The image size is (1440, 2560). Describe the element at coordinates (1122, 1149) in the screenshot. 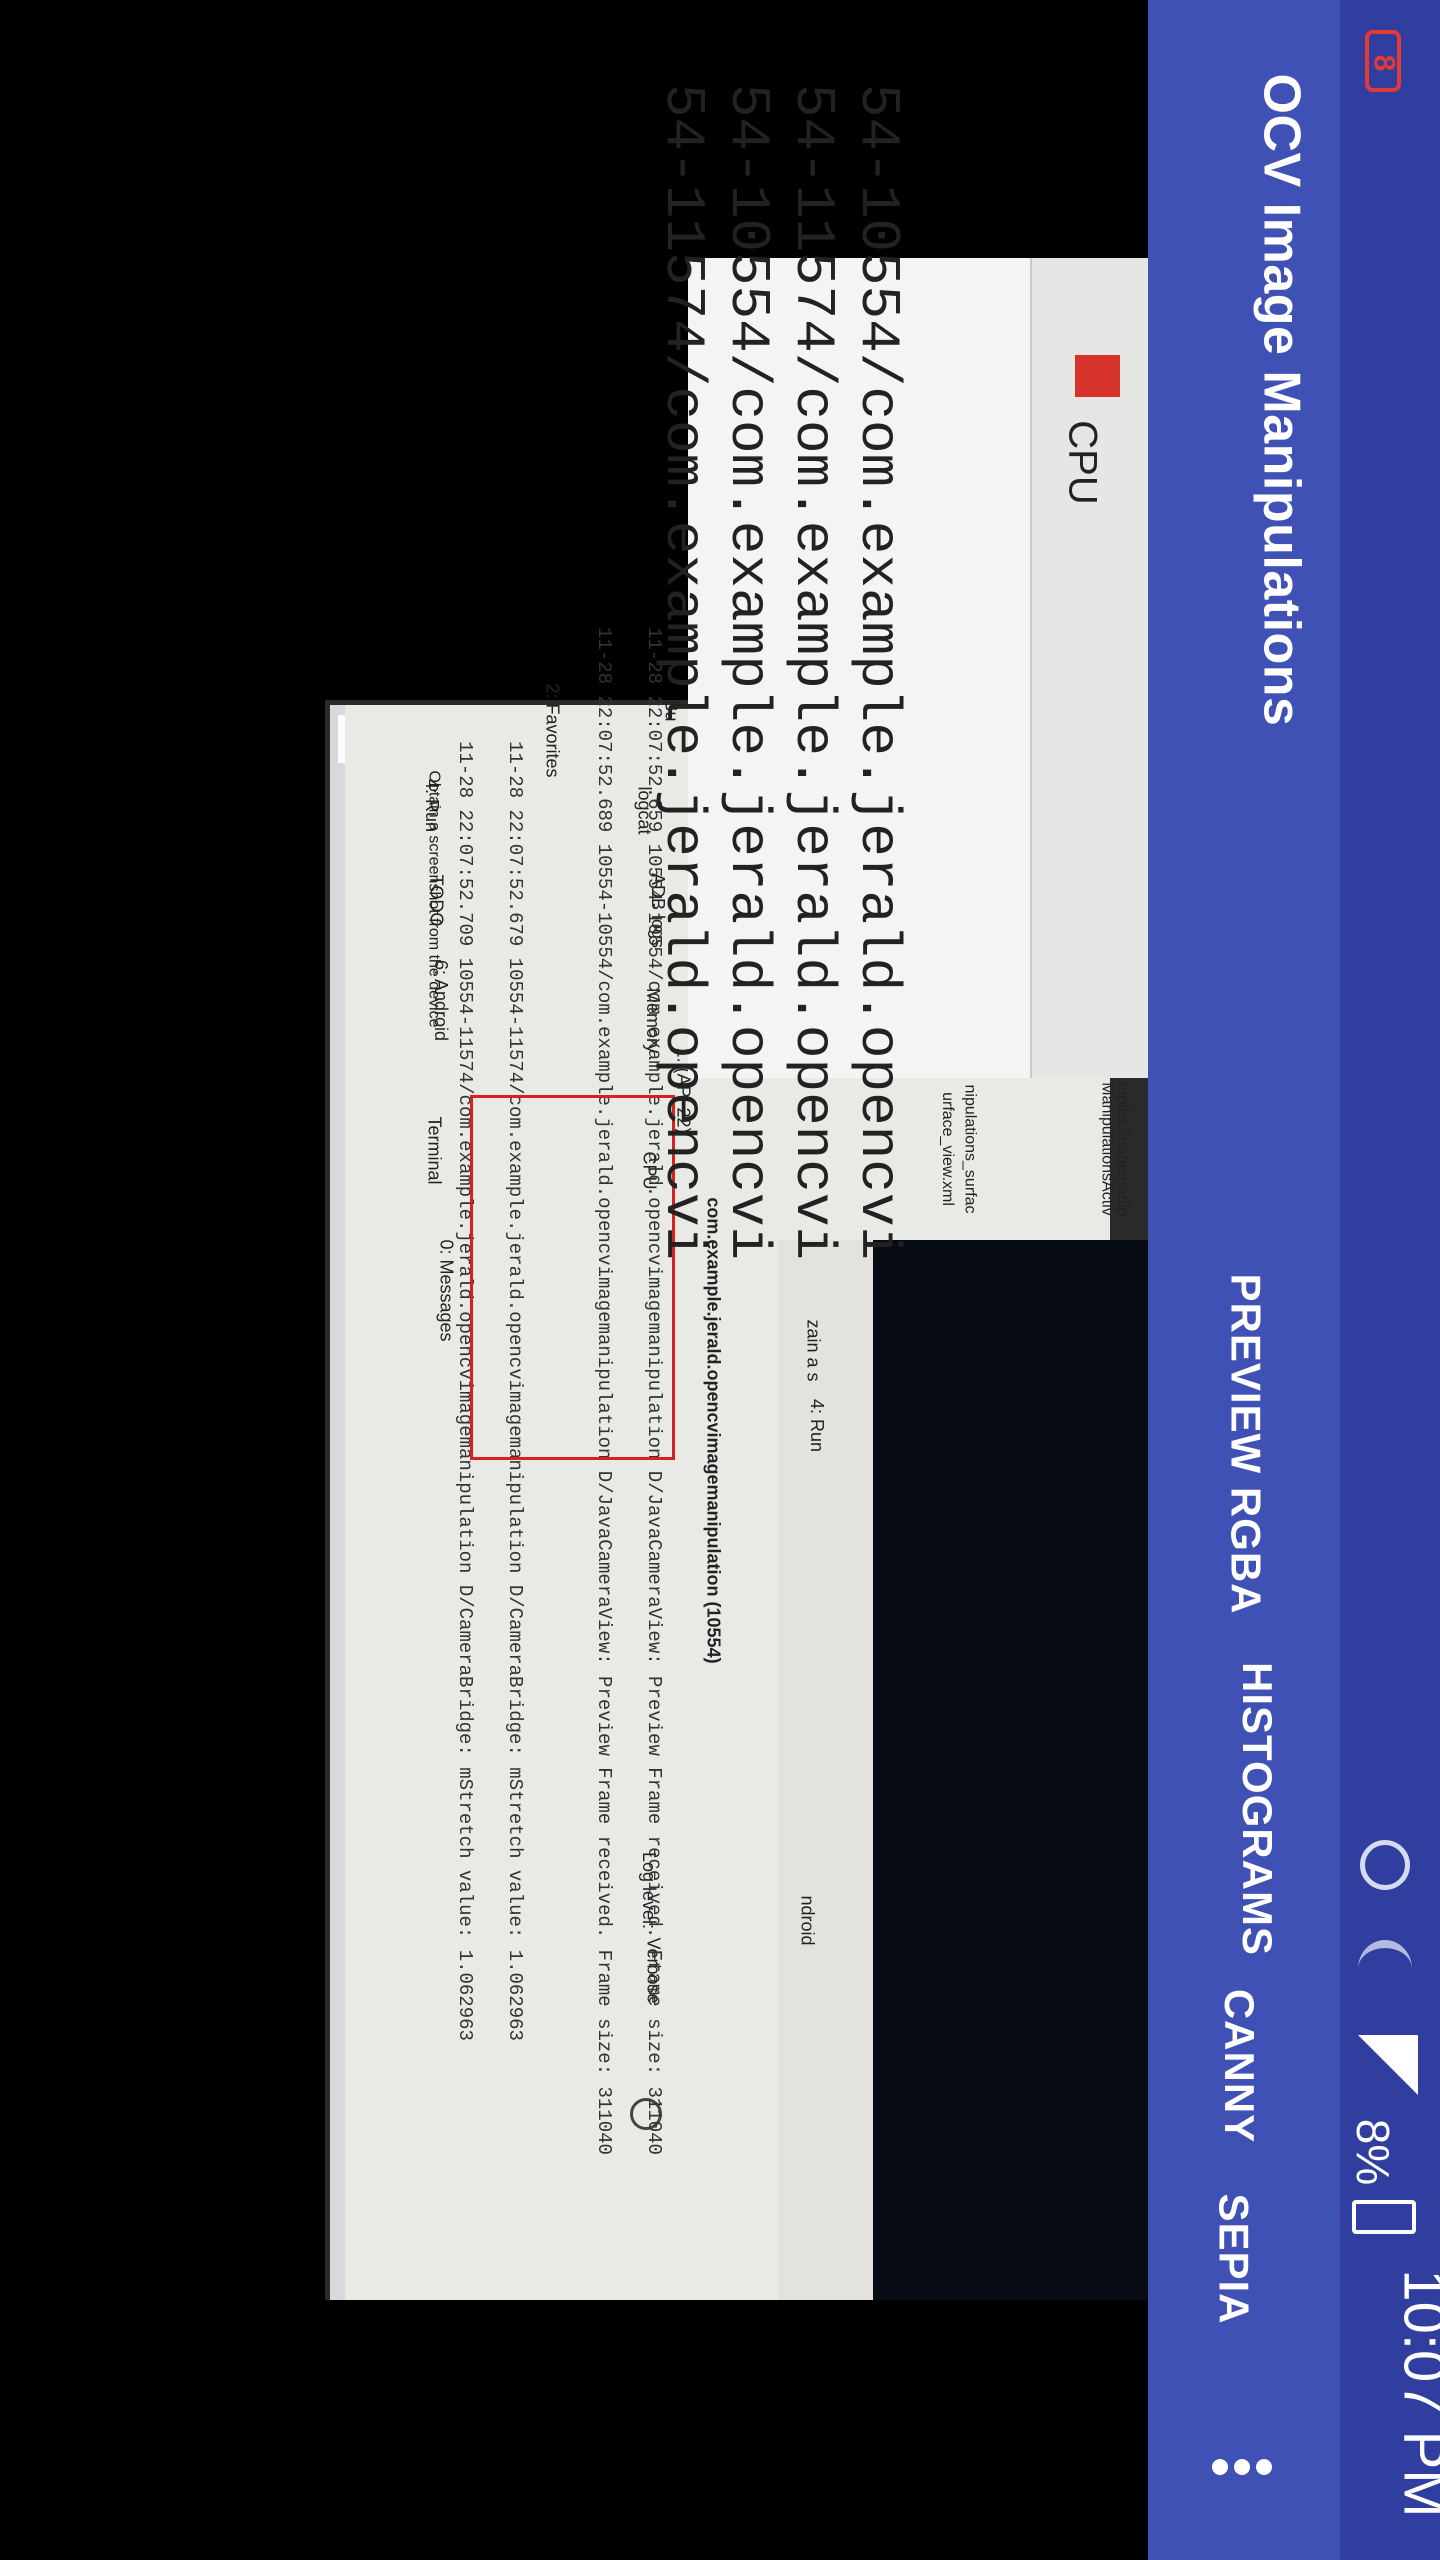

I see `file-tree-item: mples.imagemanip` at that location.